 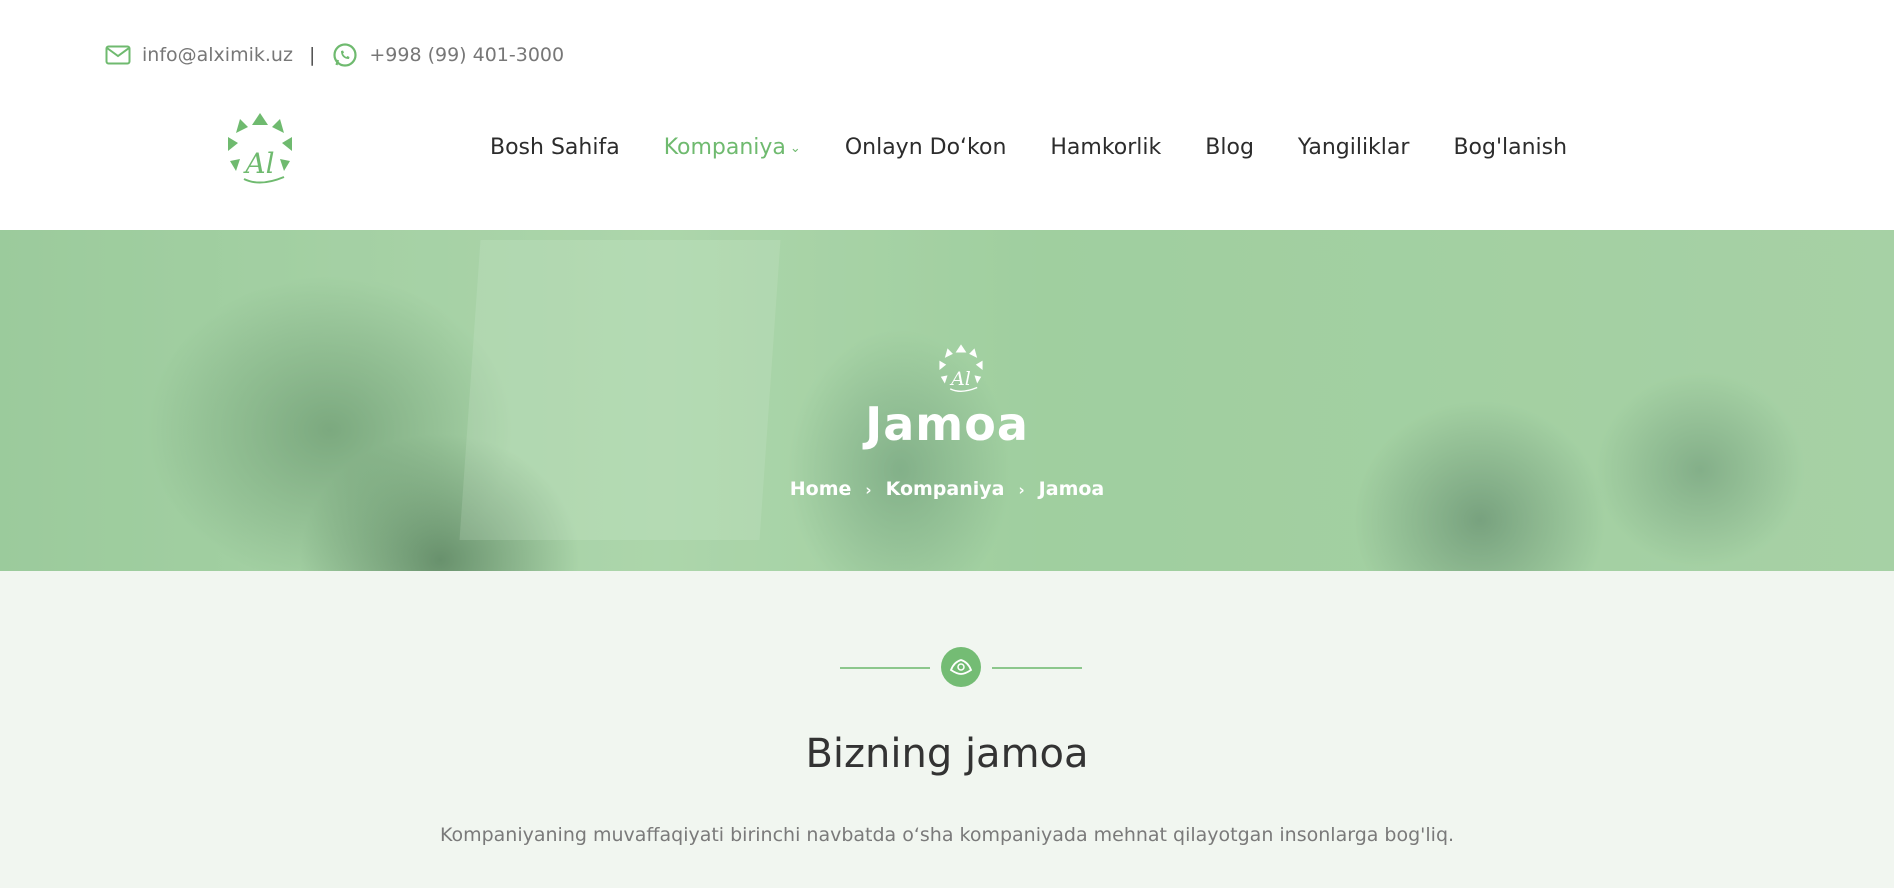 I want to click on nav-item-kompaniya: Kompaniya ⌄, so click(x=732, y=147).